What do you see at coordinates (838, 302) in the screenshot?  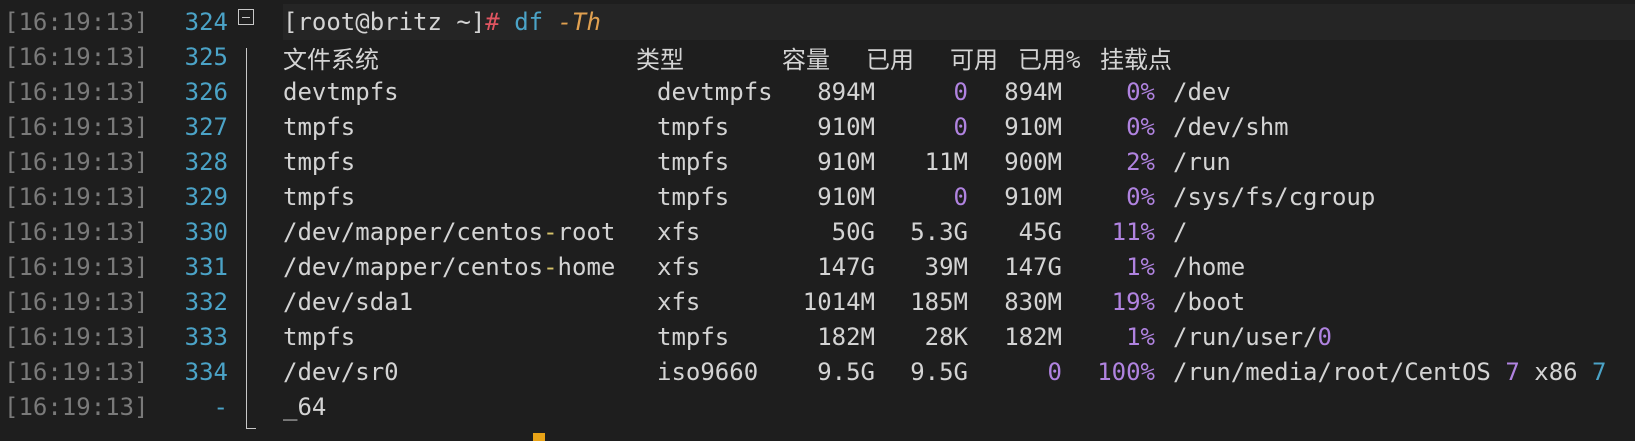 I see `cell-size: 1014M` at bounding box center [838, 302].